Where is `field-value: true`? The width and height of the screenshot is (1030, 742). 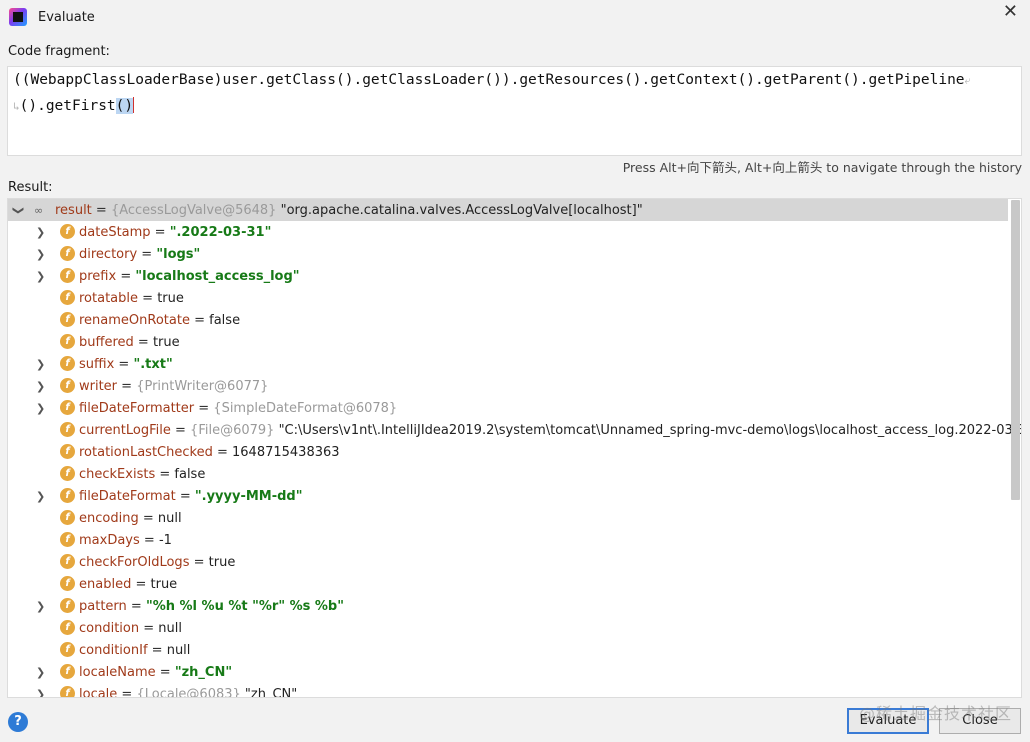
field-value: true is located at coordinates (170, 298).